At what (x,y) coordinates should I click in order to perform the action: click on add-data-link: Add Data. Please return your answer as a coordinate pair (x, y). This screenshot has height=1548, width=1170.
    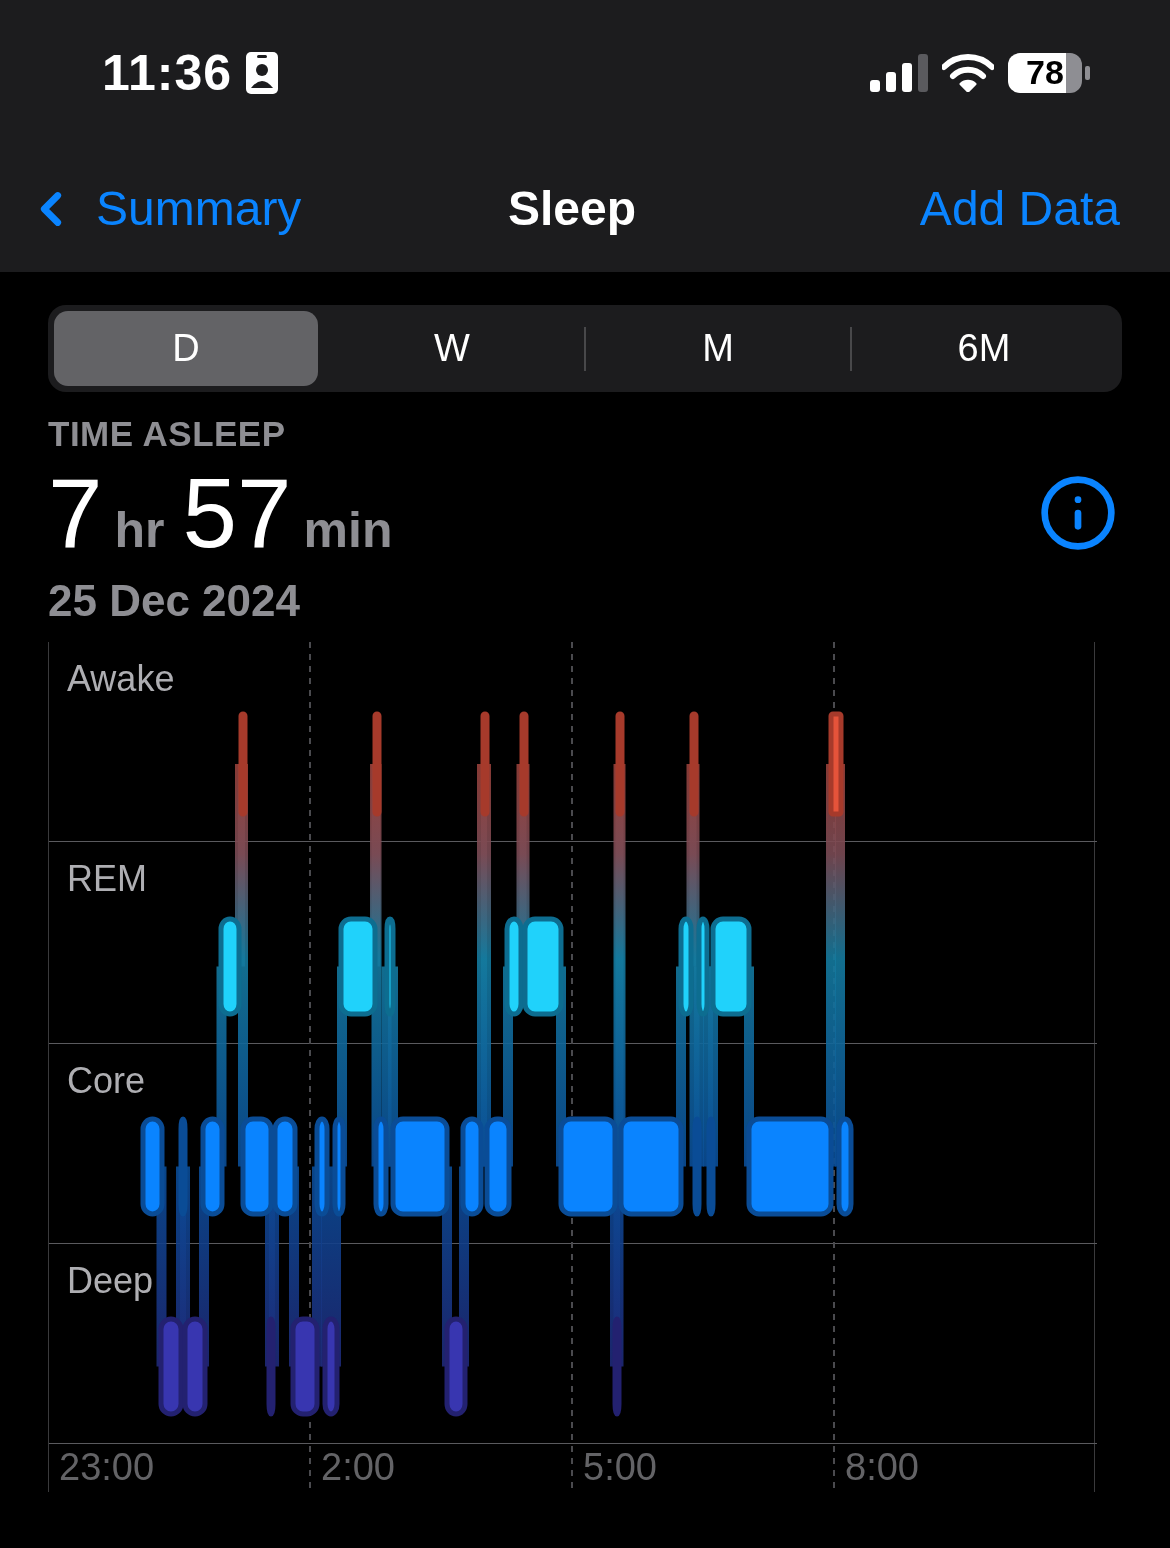
    Looking at the image, I should click on (1019, 208).